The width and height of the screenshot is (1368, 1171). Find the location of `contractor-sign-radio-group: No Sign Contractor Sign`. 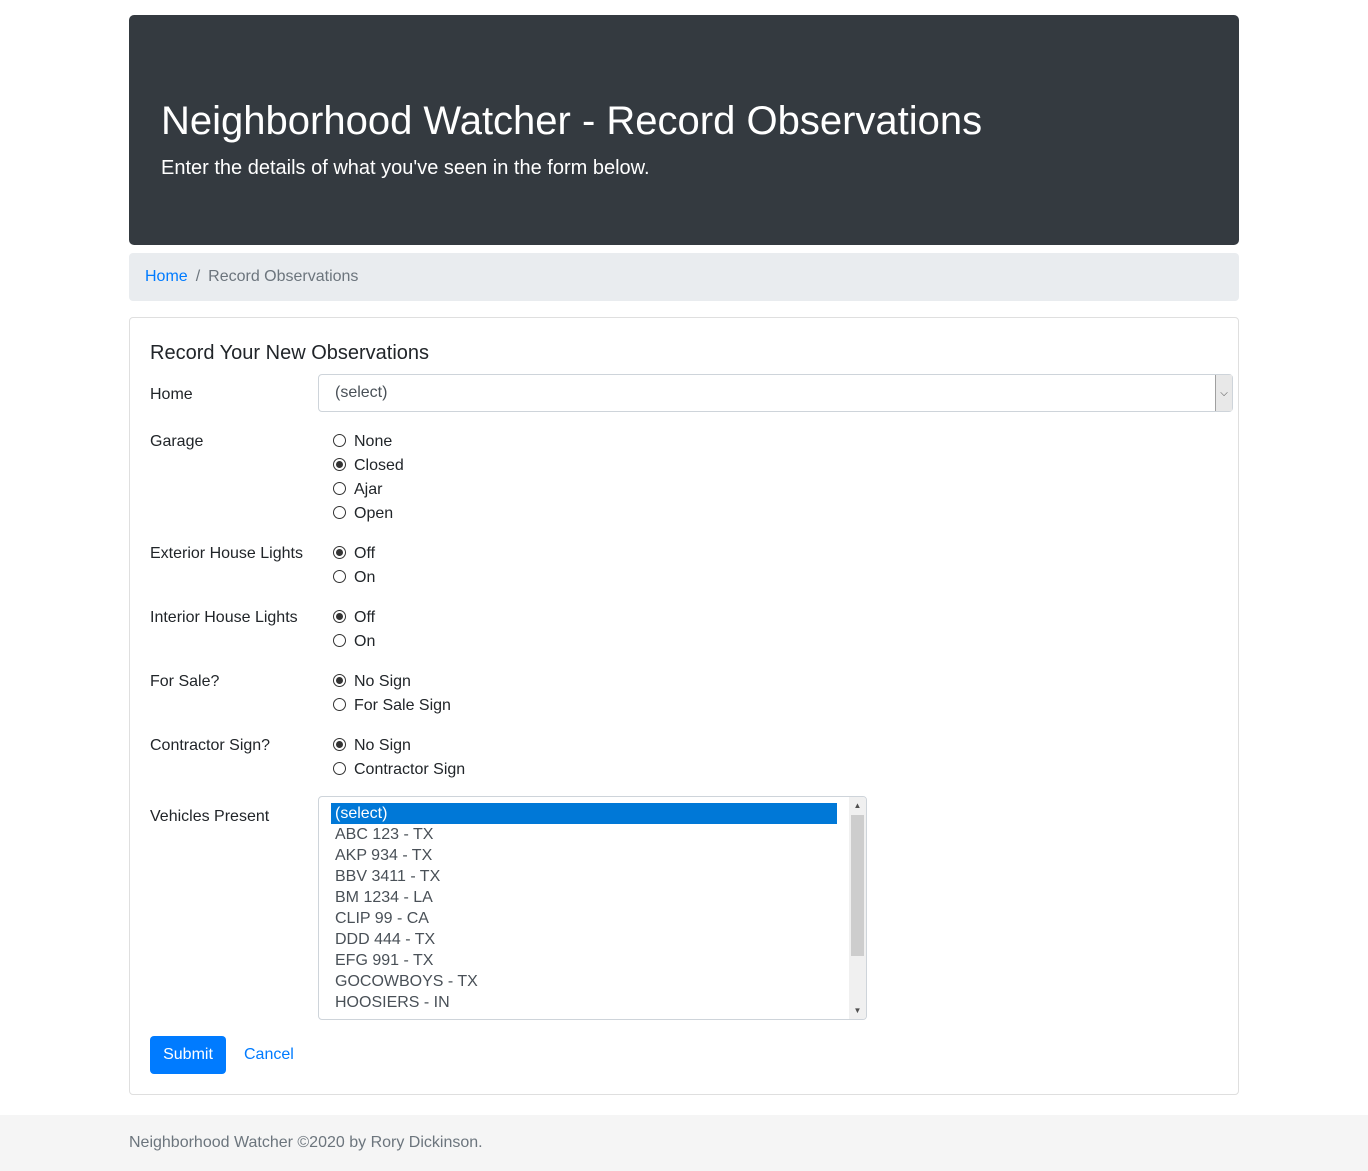

contractor-sign-radio-group: No Sign Contractor Sign is located at coordinates (399, 758).